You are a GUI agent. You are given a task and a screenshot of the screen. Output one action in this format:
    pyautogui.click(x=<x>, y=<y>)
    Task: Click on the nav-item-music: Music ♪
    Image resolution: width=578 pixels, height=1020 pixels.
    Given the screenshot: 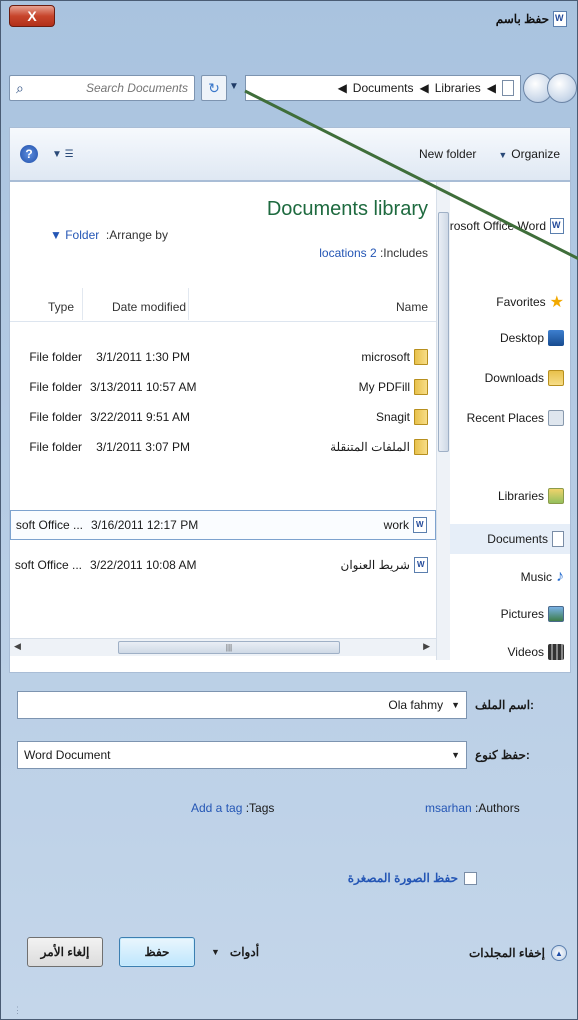 What is the action you would take?
    pyautogui.click(x=542, y=577)
    